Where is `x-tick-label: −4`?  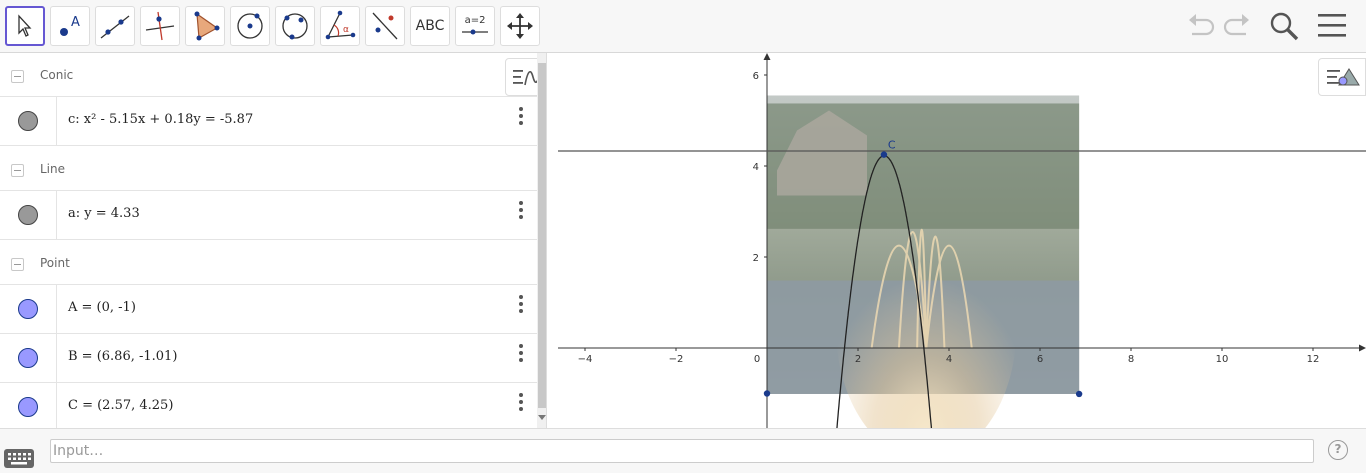
x-tick-label: −4 is located at coordinates (585, 359).